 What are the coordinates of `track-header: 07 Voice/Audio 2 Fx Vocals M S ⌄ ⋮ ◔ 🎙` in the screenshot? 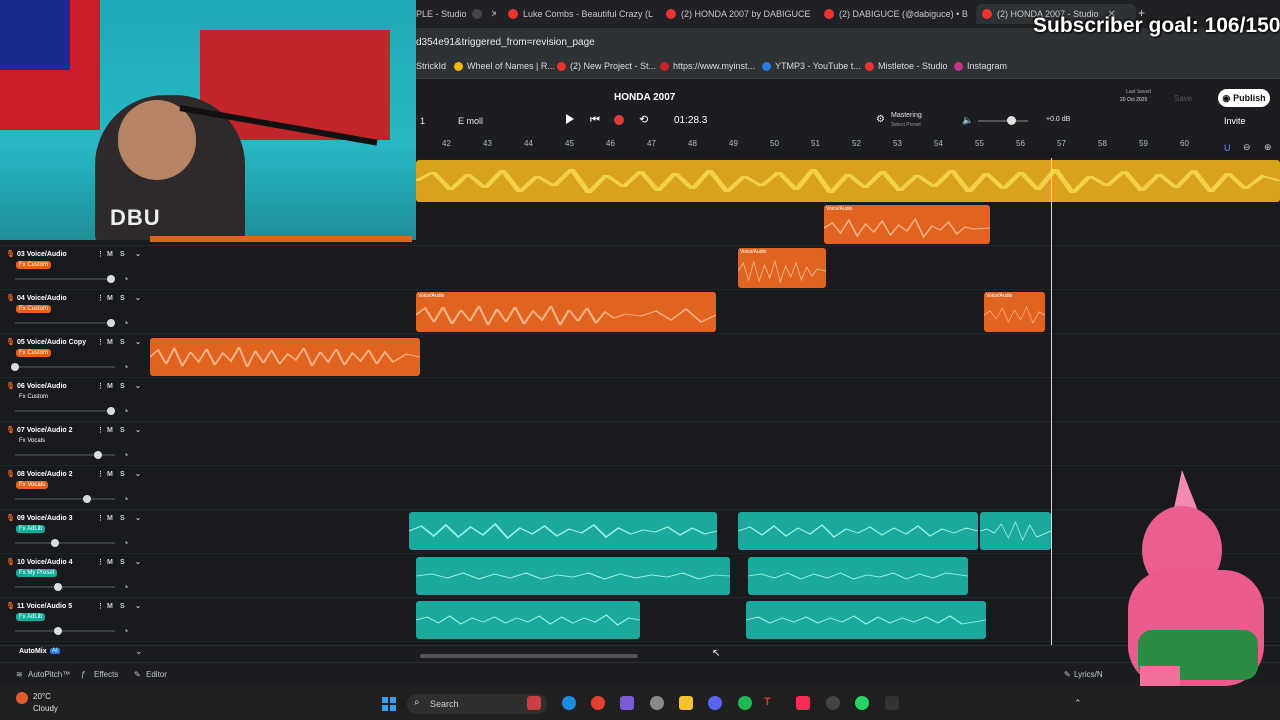 It's located at (75, 443).